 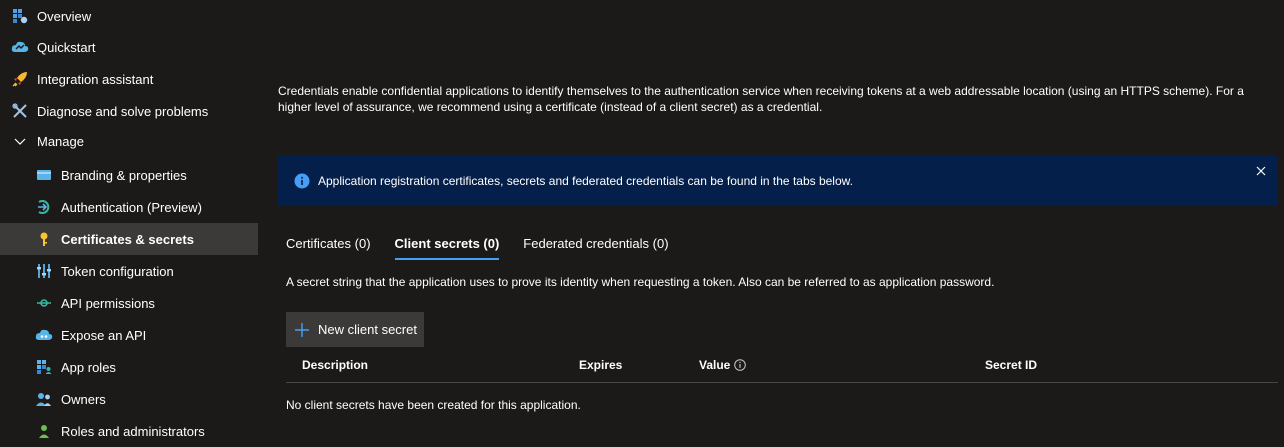 What do you see at coordinates (44, 271) in the screenshot?
I see `token-config-icon` at bounding box center [44, 271].